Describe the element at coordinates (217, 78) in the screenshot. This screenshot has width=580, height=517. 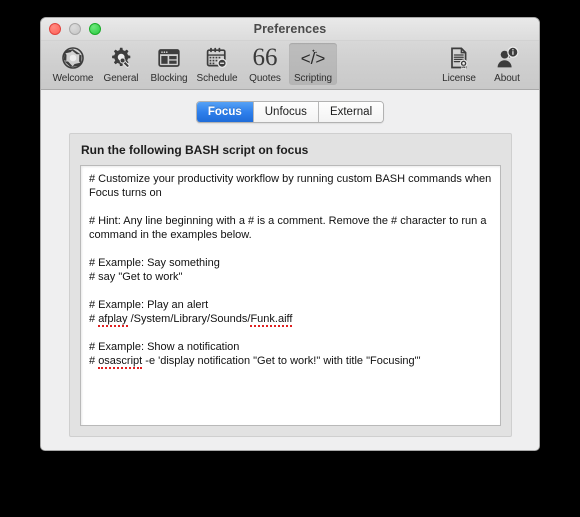
I see `toolbar-item-label: Schedule` at that location.